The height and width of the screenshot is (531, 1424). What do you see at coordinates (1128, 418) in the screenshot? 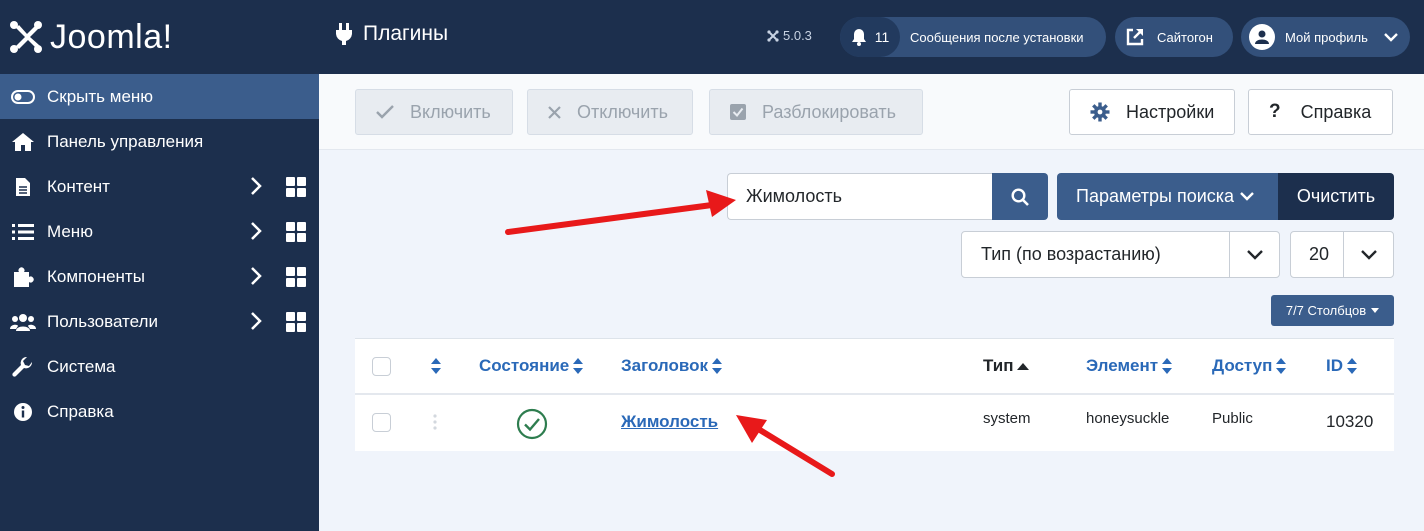
I see `row-element: honeysuckle` at bounding box center [1128, 418].